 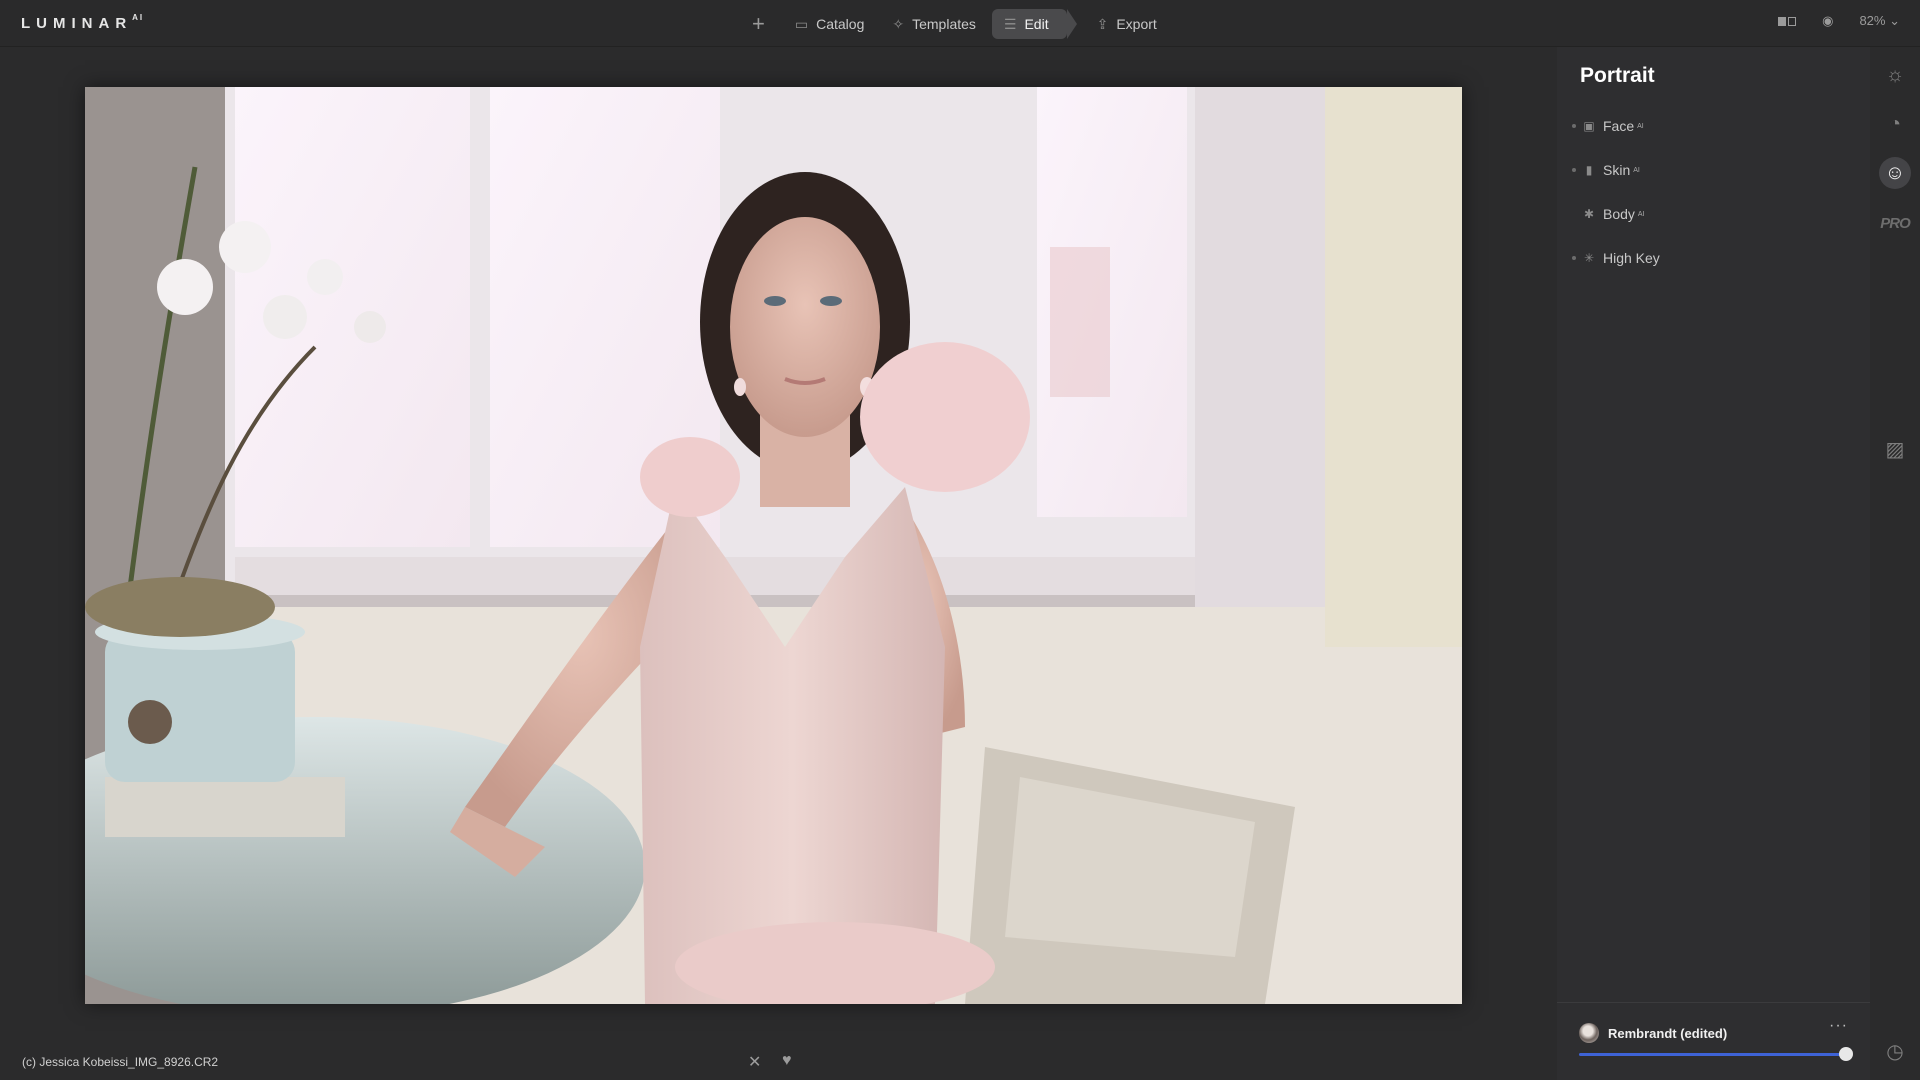 What do you see at coordinates (801, 23) in the screenshot?
I see `folder-icon: ▭` at bounding box center [801, 23].